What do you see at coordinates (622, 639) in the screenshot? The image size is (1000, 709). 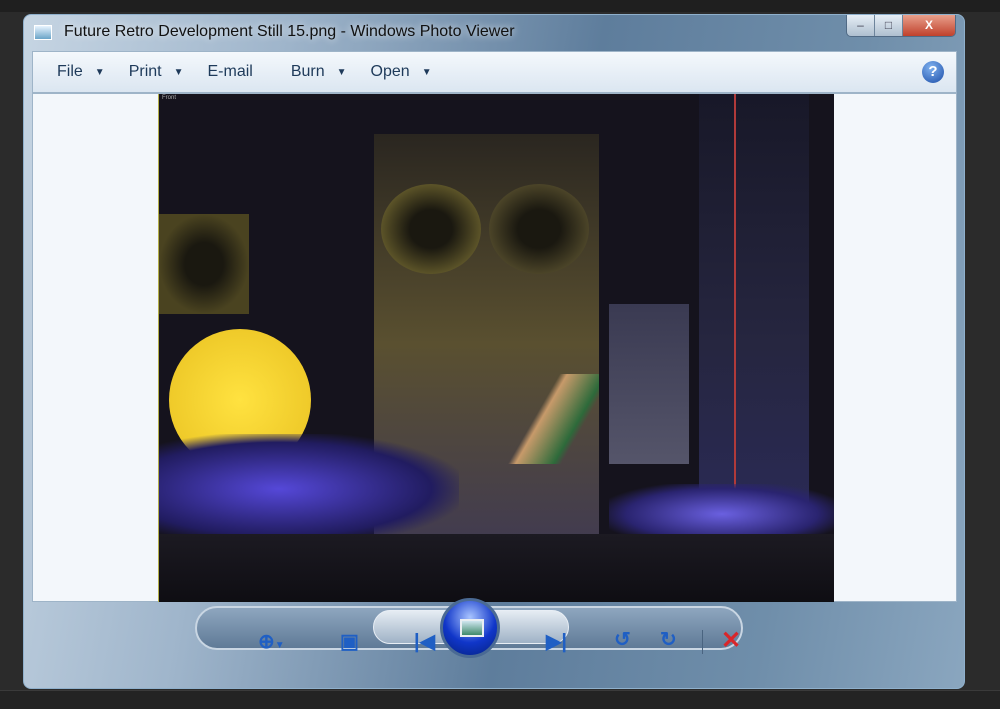 I see `rotate-counterclockwise-button: ↺` at bounding box center [622, 639].